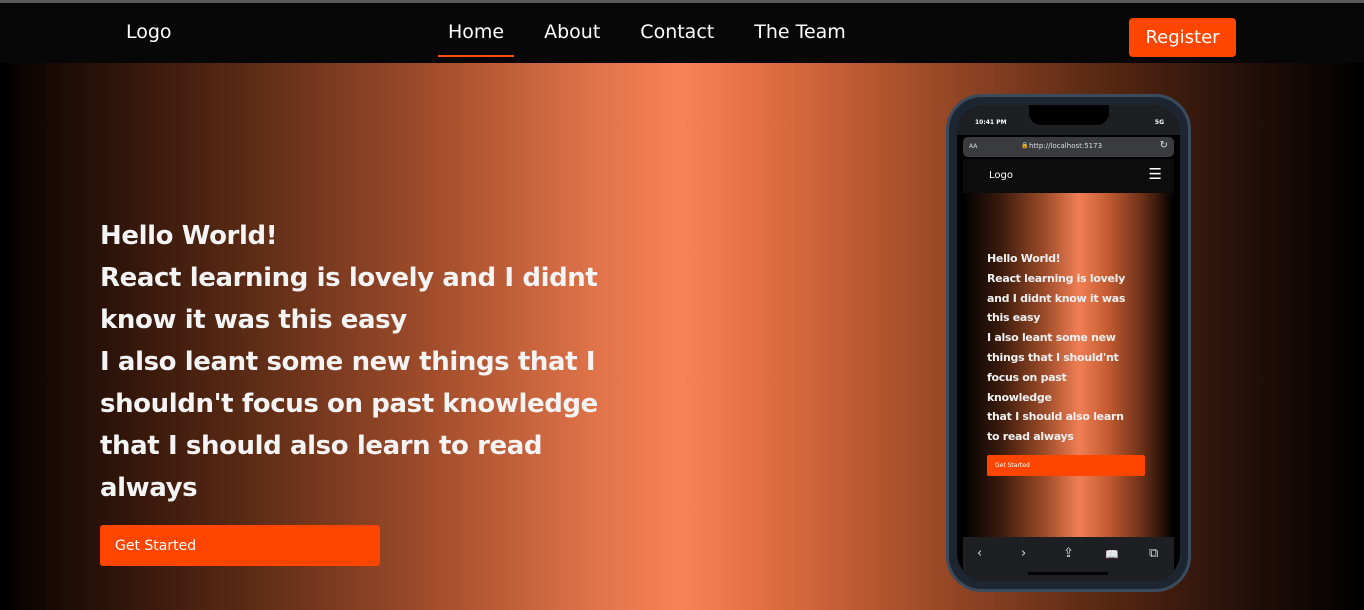 This screenshot has height=610, width=1364. Describe the element at coordinates (1068, 573) in the screenshot. I see `home-indicator` at that location.